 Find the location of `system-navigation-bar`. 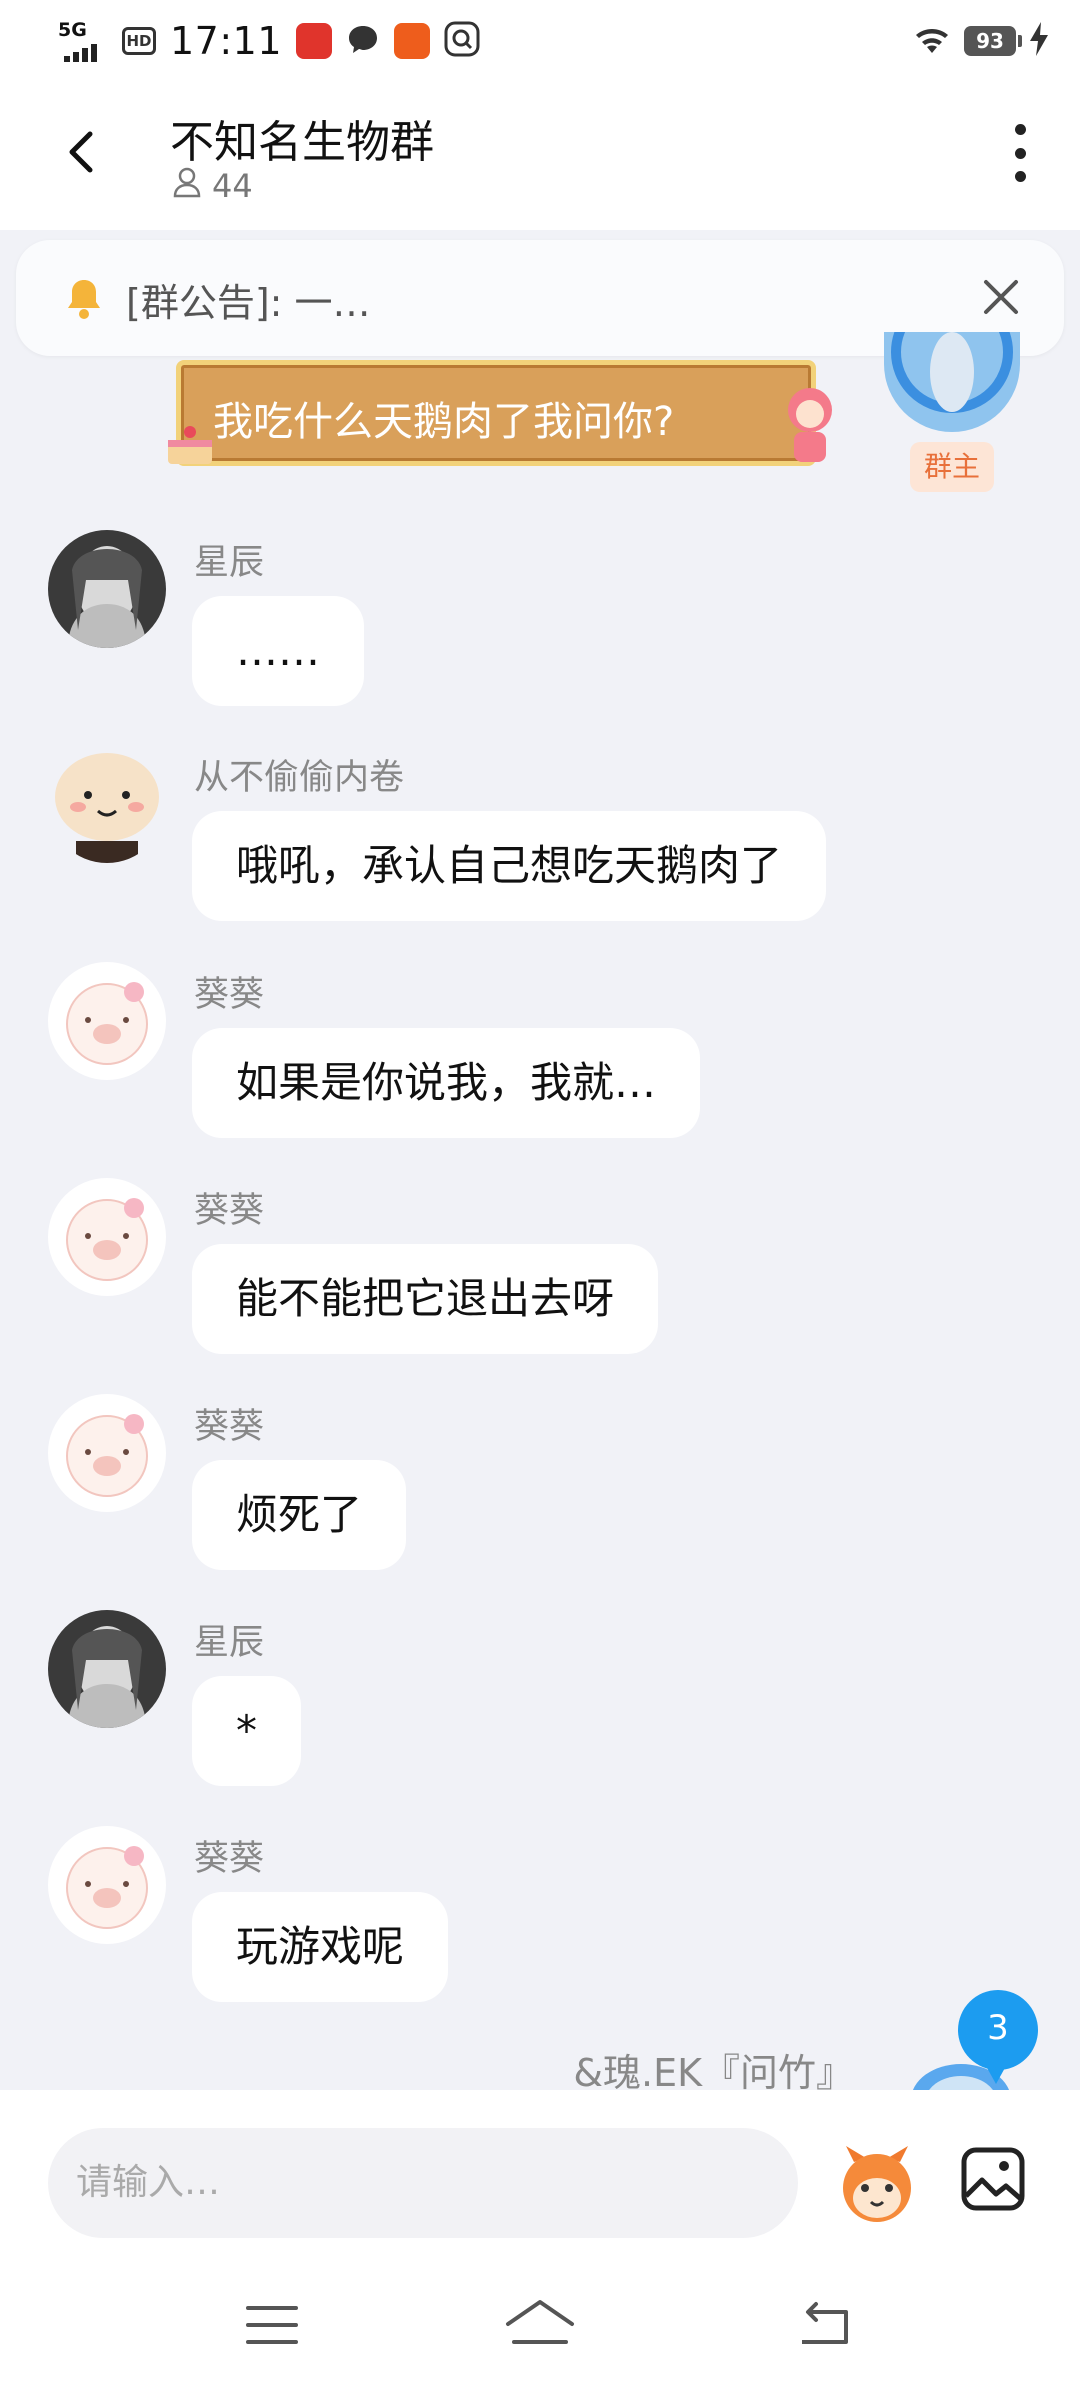

system-navigation-bar is located at coordinates (540, 2330).